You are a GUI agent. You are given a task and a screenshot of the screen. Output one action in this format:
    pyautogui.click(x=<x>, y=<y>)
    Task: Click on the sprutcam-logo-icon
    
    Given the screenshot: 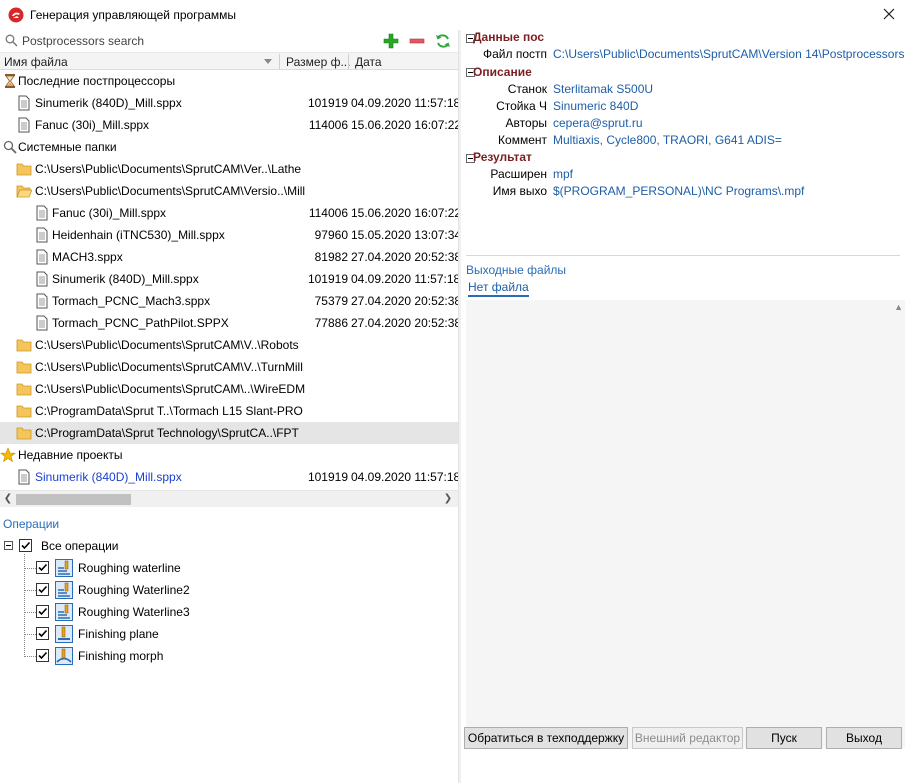 What is the action you would take?
    pyautogui.click(x=16, y=15)
    